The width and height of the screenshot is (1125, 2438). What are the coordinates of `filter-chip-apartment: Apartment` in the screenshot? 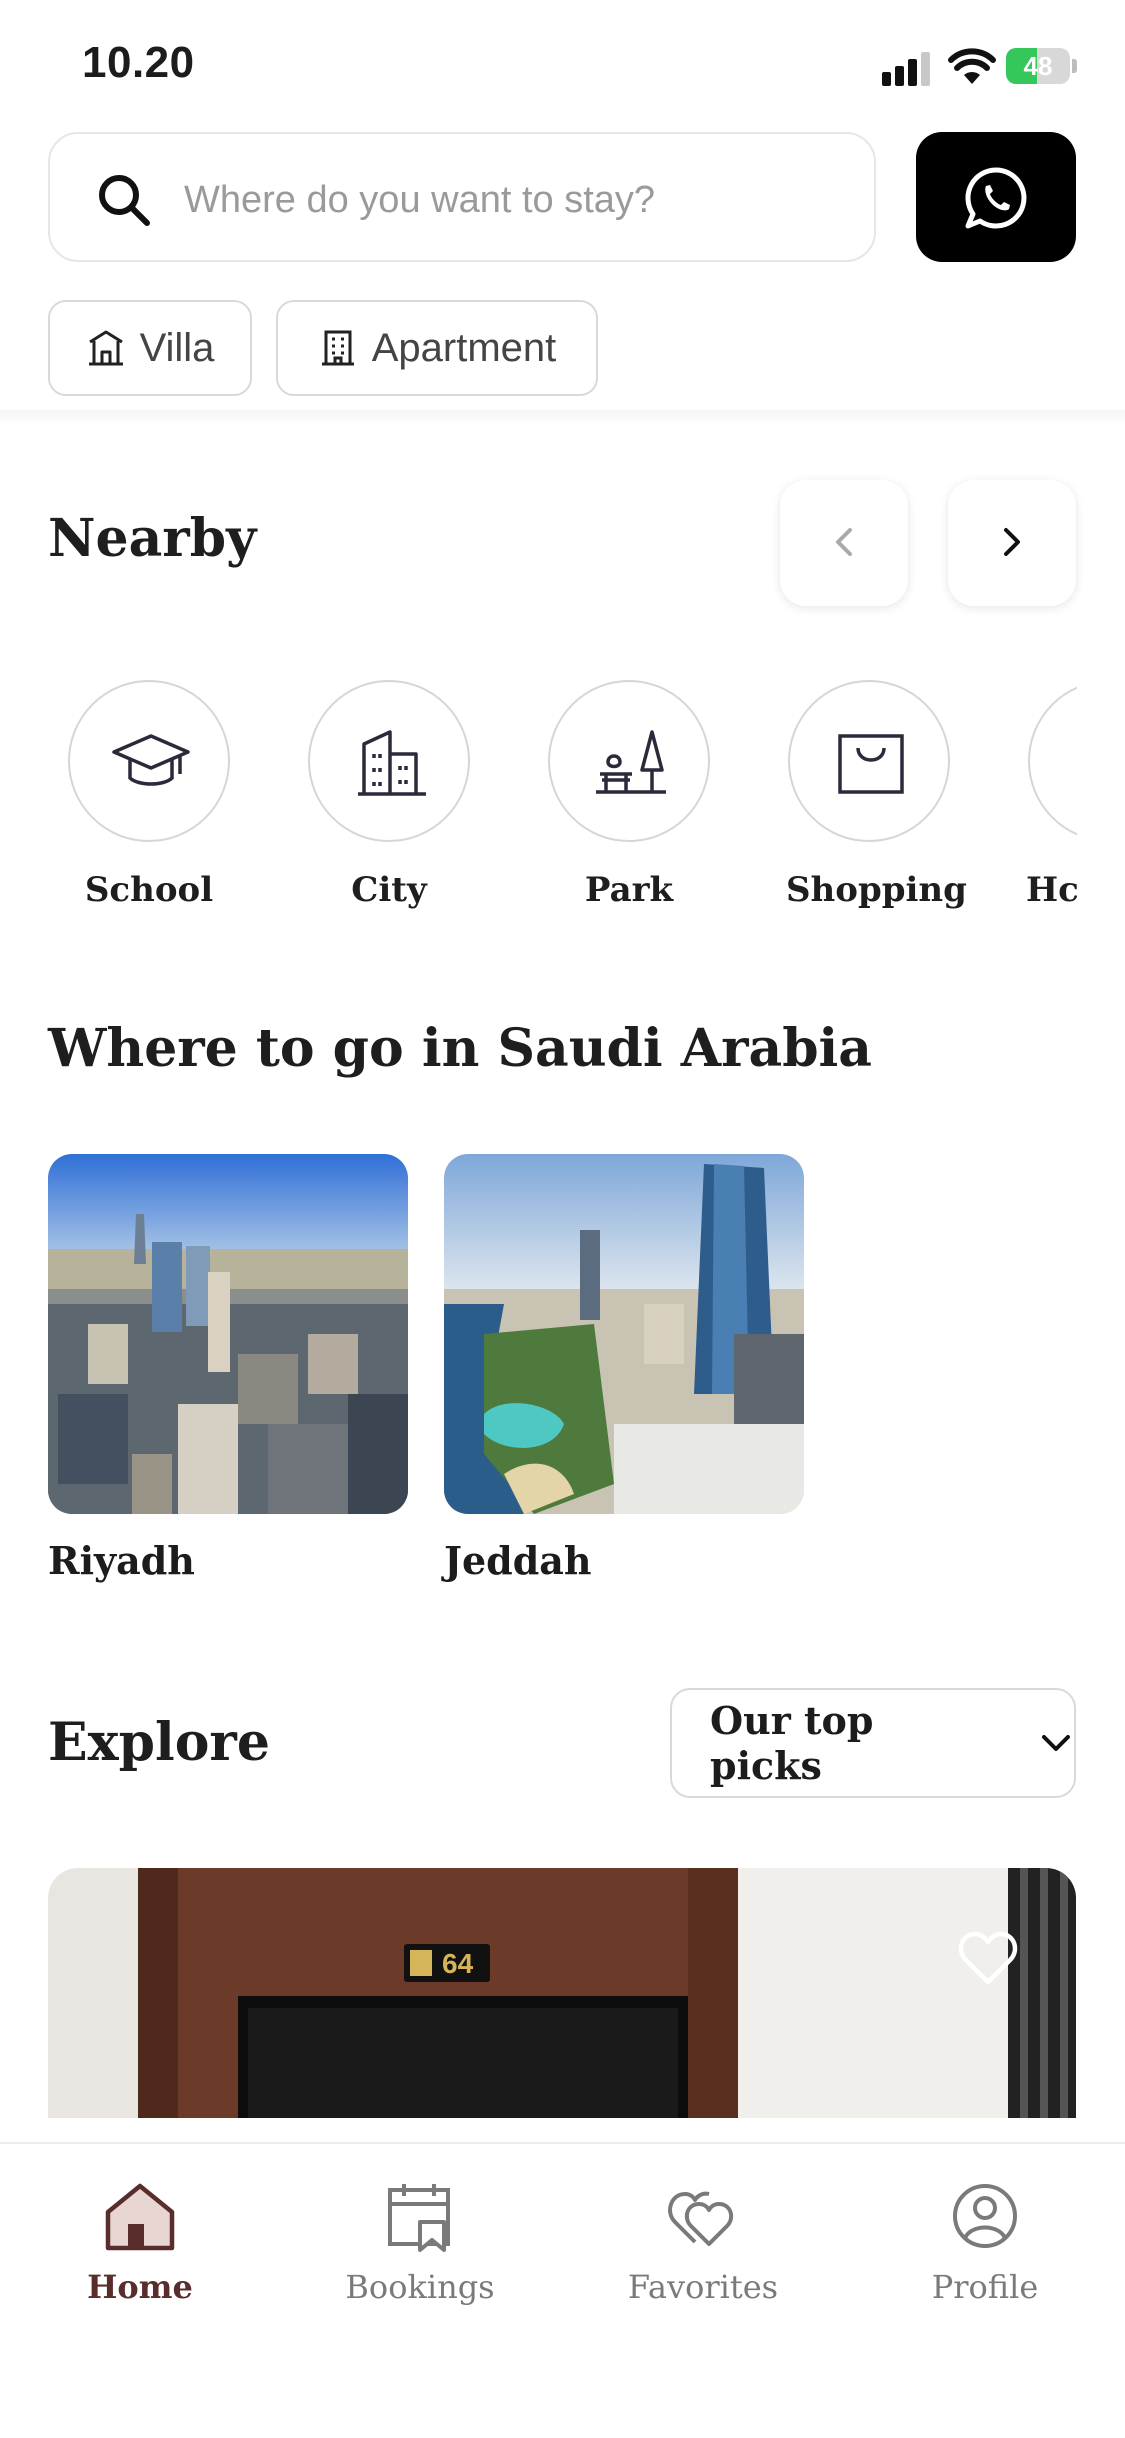 It's located at (437, 348).